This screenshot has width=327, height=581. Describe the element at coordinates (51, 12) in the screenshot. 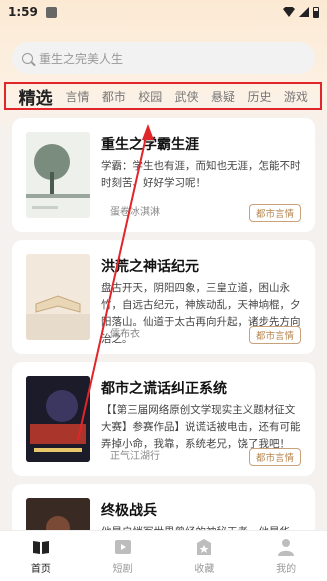

I see `notification-app-icon` at that location.